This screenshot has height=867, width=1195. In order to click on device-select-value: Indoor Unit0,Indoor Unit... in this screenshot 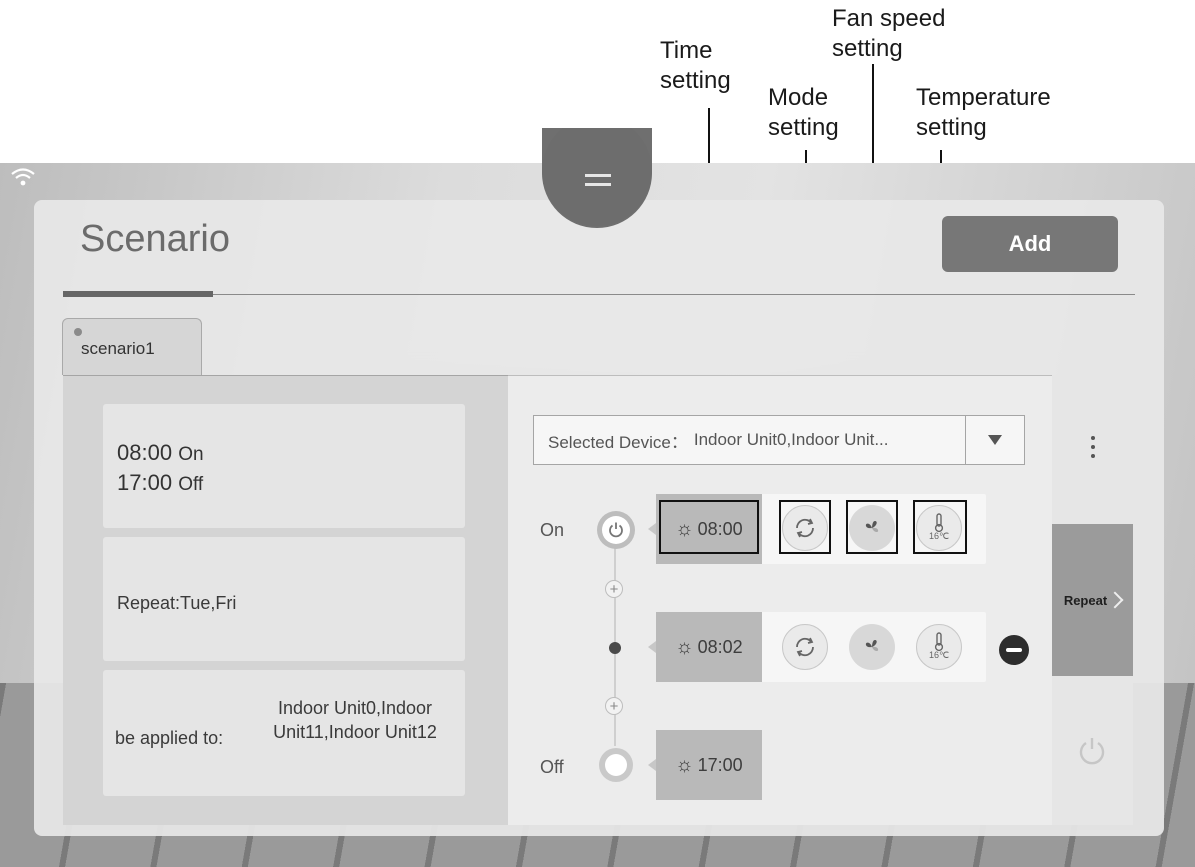, I will do `click(791, 439)`.